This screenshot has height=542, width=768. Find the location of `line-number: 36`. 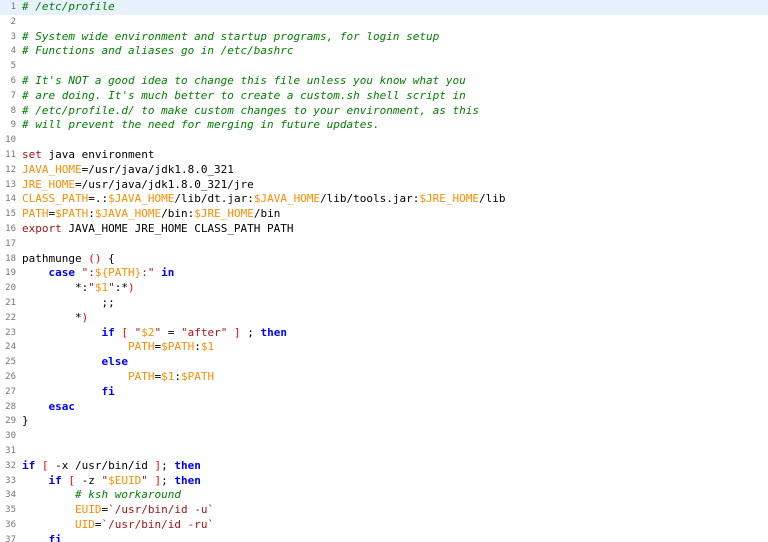

line-number: 36 is located at coordinates (10, 524).